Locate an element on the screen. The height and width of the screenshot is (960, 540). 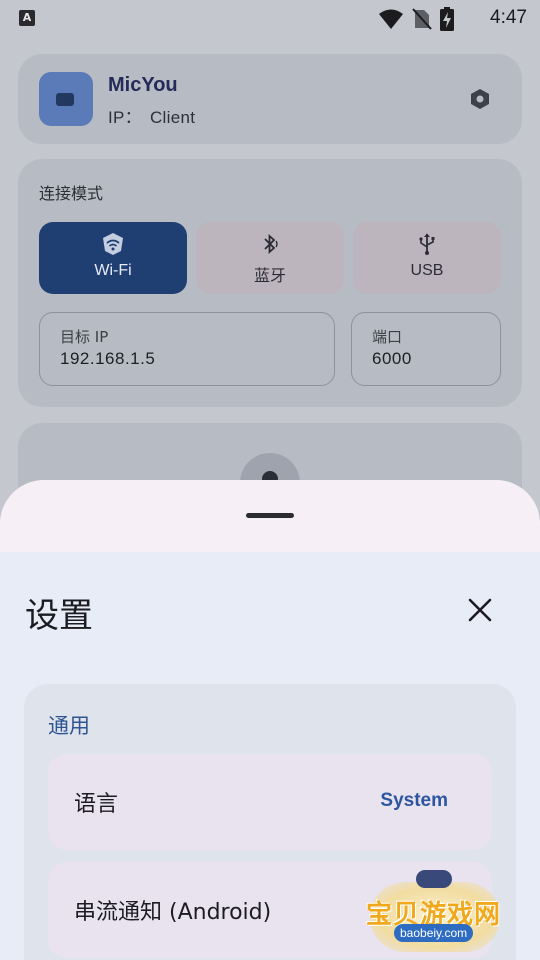
app-logo is located at coordinates (66, 99).